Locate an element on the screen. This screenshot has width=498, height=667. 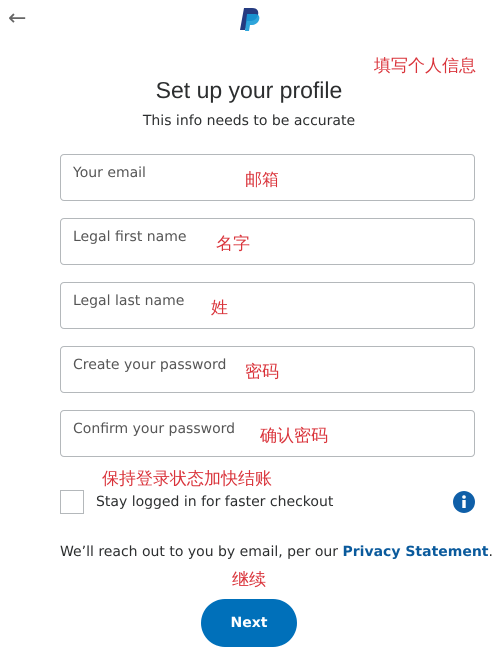
annotation-note: 填写个人信息 is located at coordinates (425, 66).